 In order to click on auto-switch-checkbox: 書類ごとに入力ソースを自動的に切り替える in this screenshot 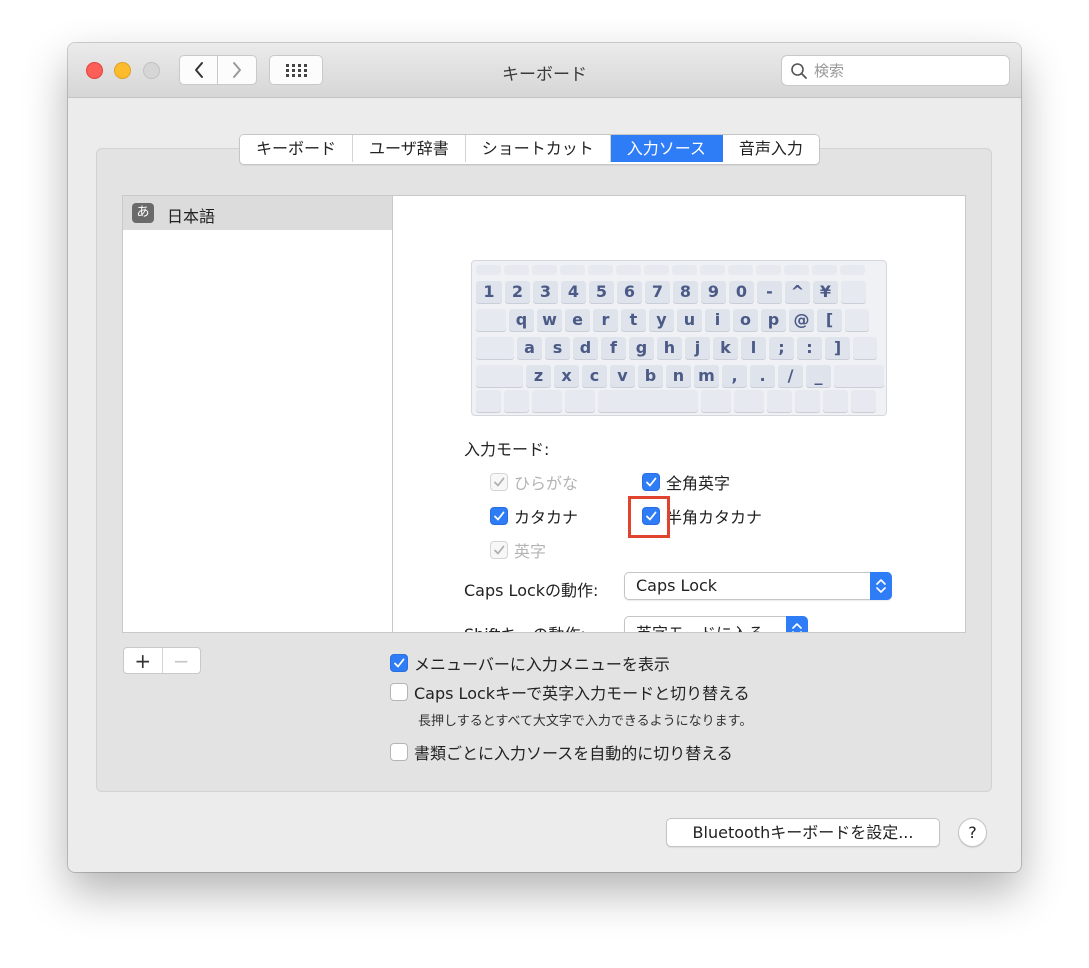, I will do `click(561, 752)`.